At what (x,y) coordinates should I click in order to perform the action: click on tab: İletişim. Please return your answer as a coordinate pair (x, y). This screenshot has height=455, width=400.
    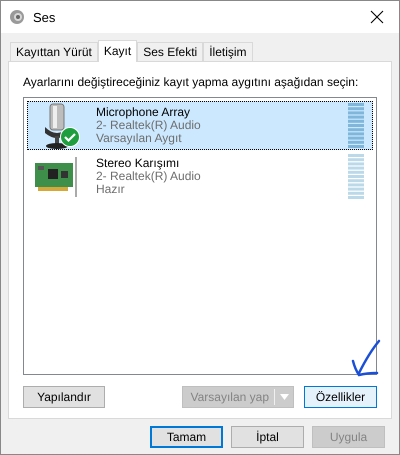
    Looking at the image, I should click on (228, 51).